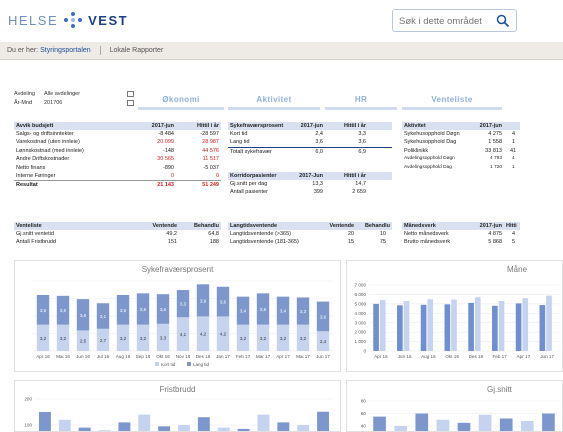 The height and width of the screenshot is (432, 563). I want to click on fristbrudd-chart: 200 100, so click(178, 414).